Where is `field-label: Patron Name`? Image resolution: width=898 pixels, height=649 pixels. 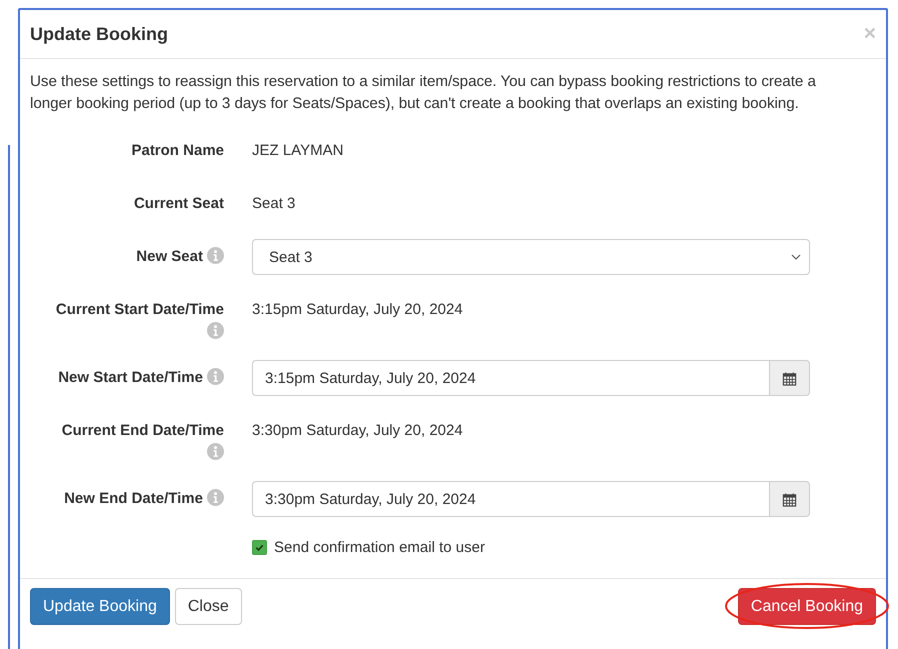 field-label: Patron Name is located at coordinates (177, 150).